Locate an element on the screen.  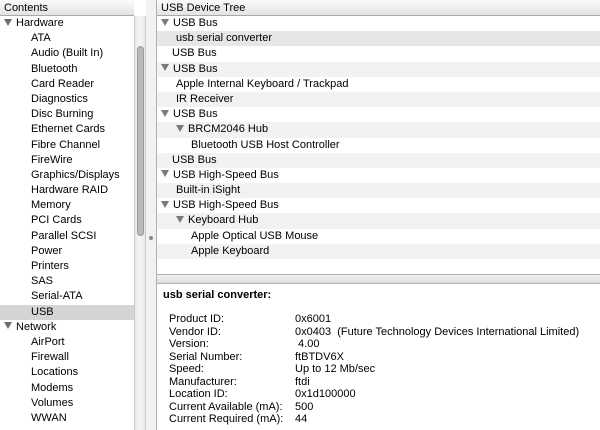
sidebar-item-wwan: WWAN is located at coordinates (67, 418).